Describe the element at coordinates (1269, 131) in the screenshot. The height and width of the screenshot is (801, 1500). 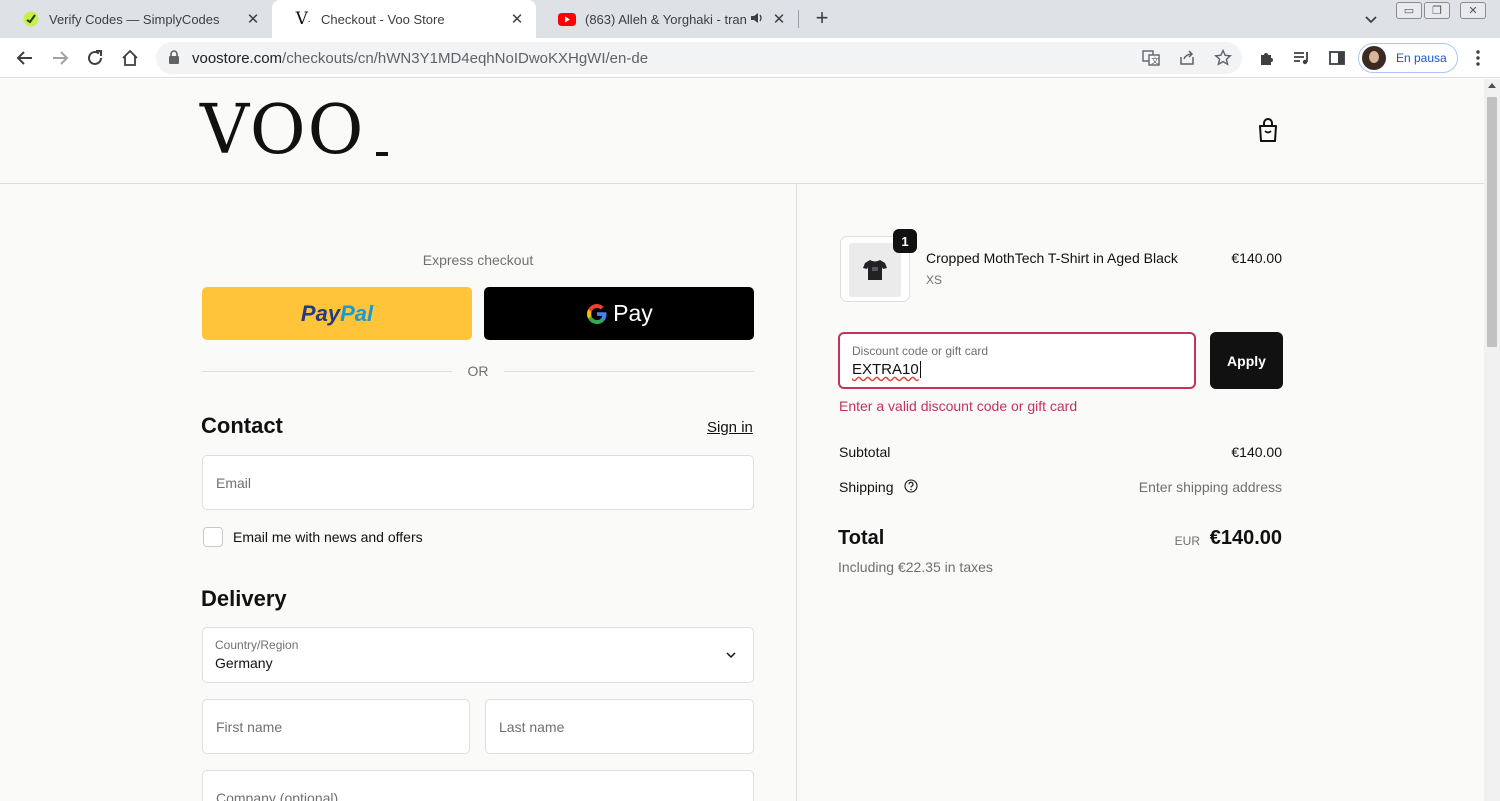
I see `shopping-bag-icon` at that location.